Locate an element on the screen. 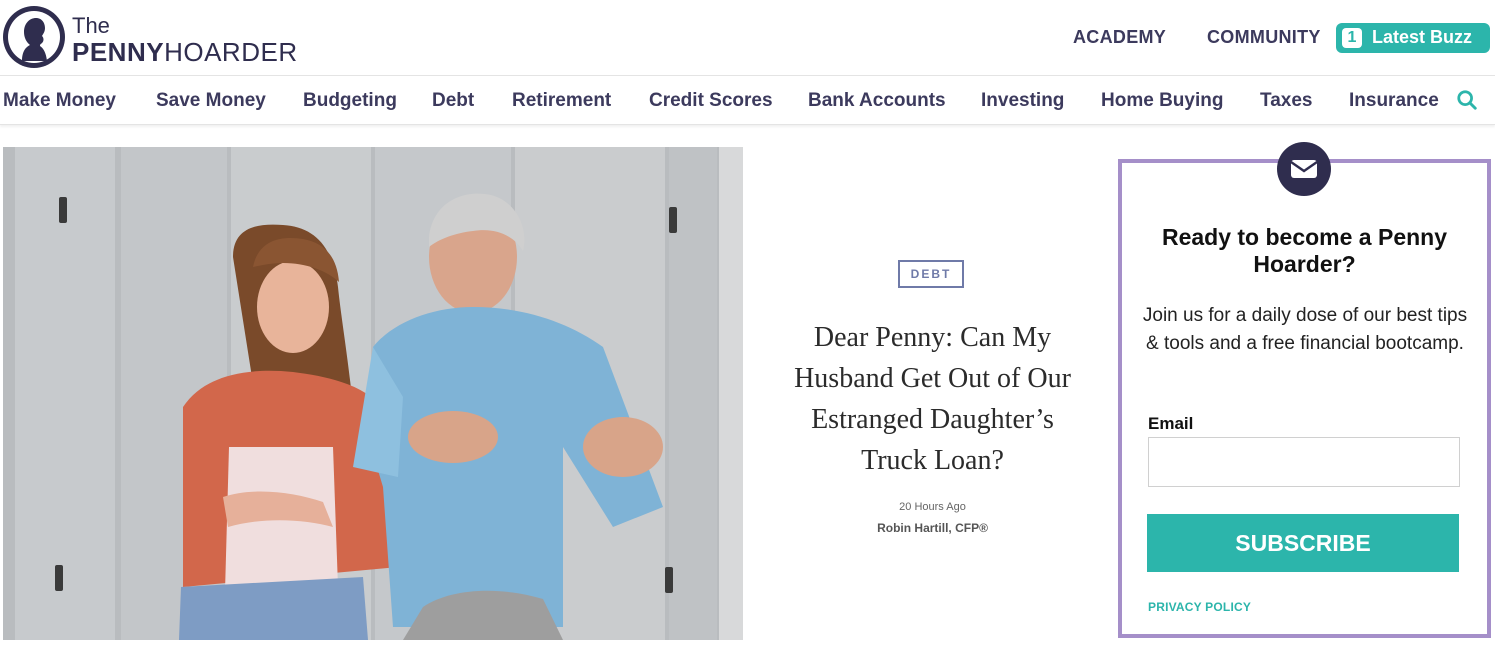 This screenshot has width=1495, height=656. search-icon is located at coordinates (1467, 100).